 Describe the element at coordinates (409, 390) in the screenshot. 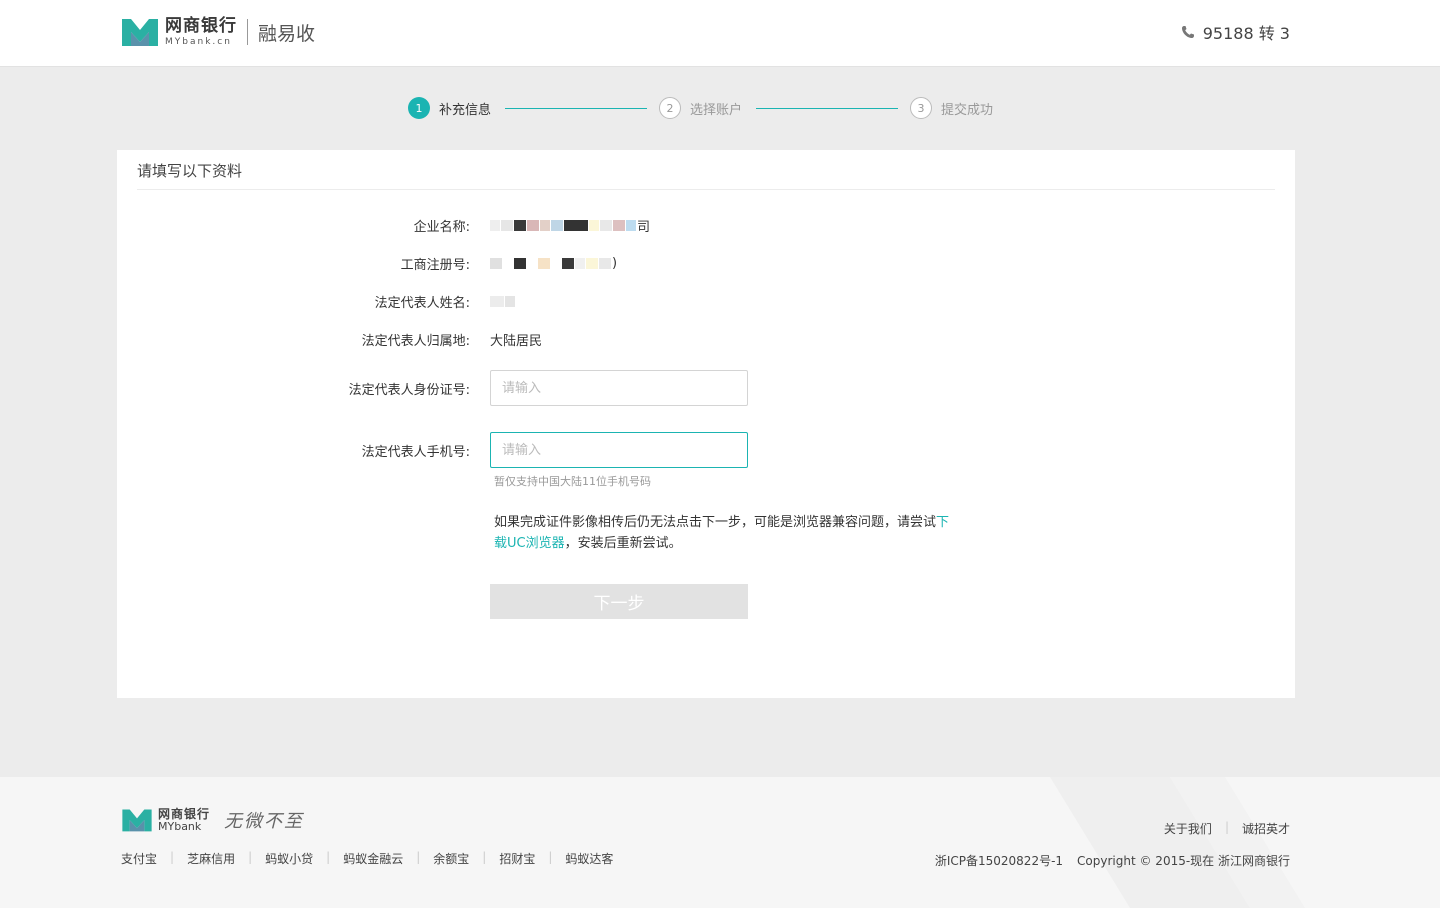

I see `id-label: 法定代表人身份证号:` at that location.